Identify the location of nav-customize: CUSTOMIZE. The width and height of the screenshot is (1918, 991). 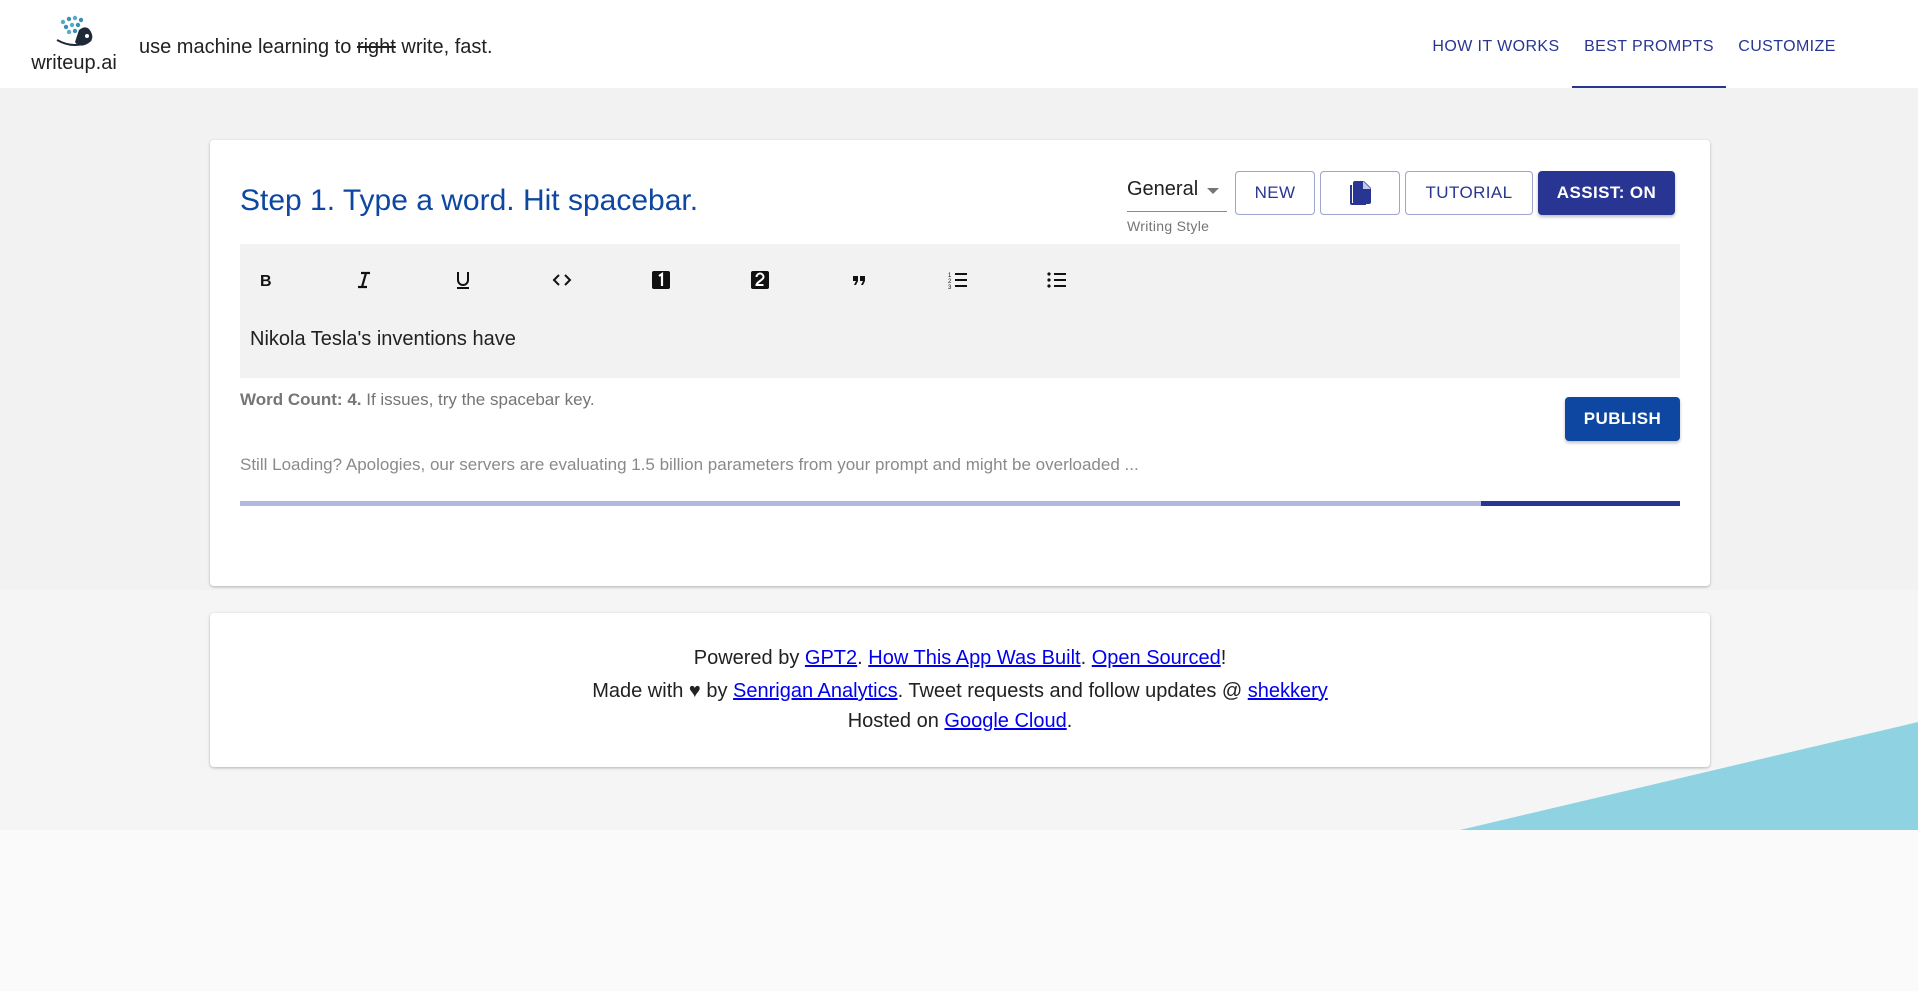
(1787, 44).